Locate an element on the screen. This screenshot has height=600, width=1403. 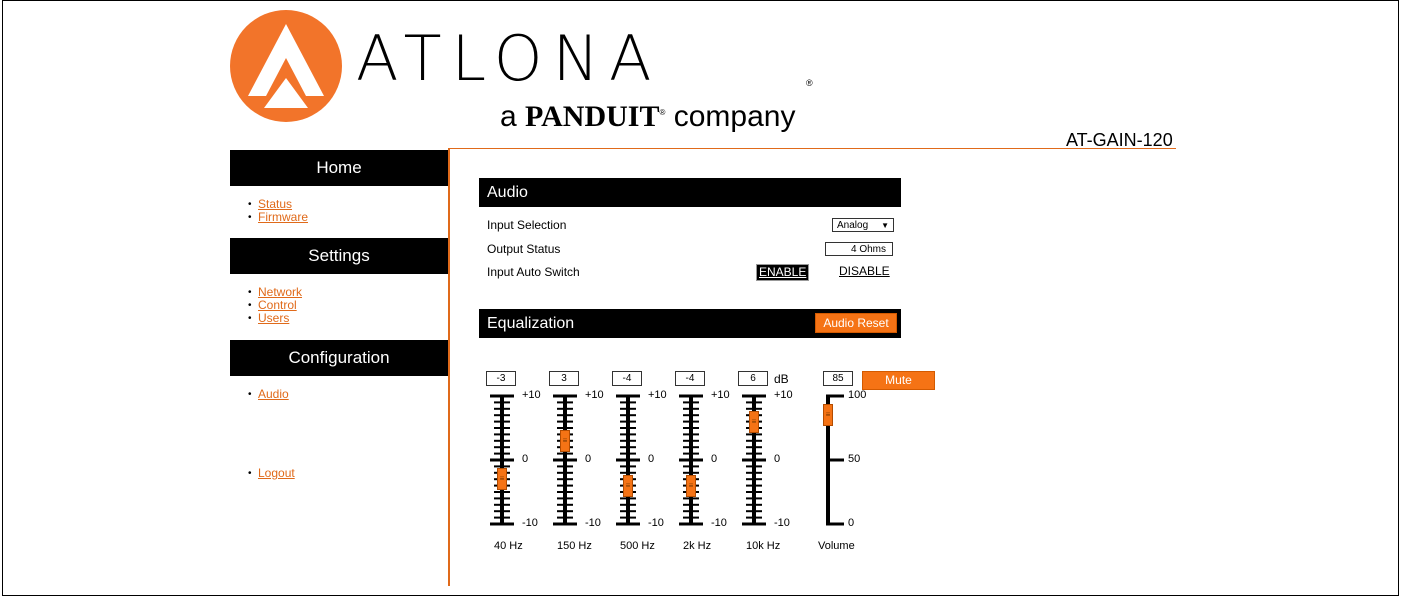
nav-list-configuration: Audio is located at coordinates (268, 394).